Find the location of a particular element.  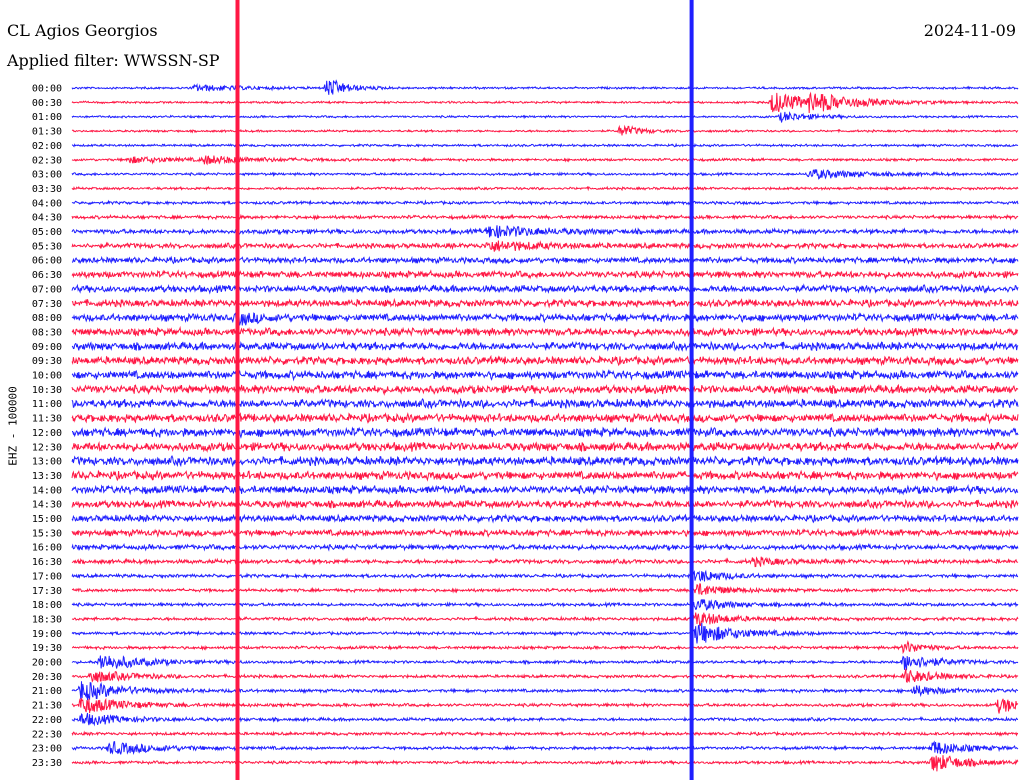

time-label: 22:00 is located at coordinates (47, 720).